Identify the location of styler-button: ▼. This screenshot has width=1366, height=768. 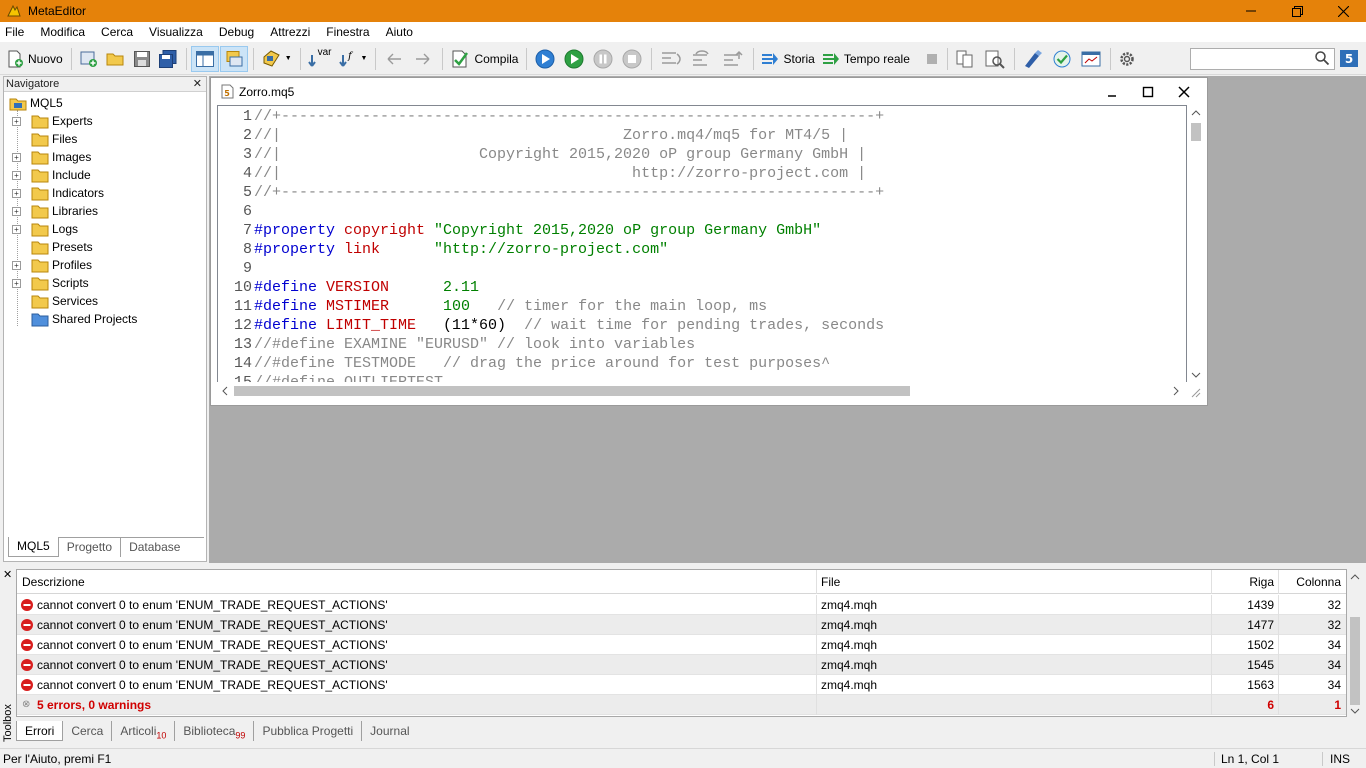
(276, 59).